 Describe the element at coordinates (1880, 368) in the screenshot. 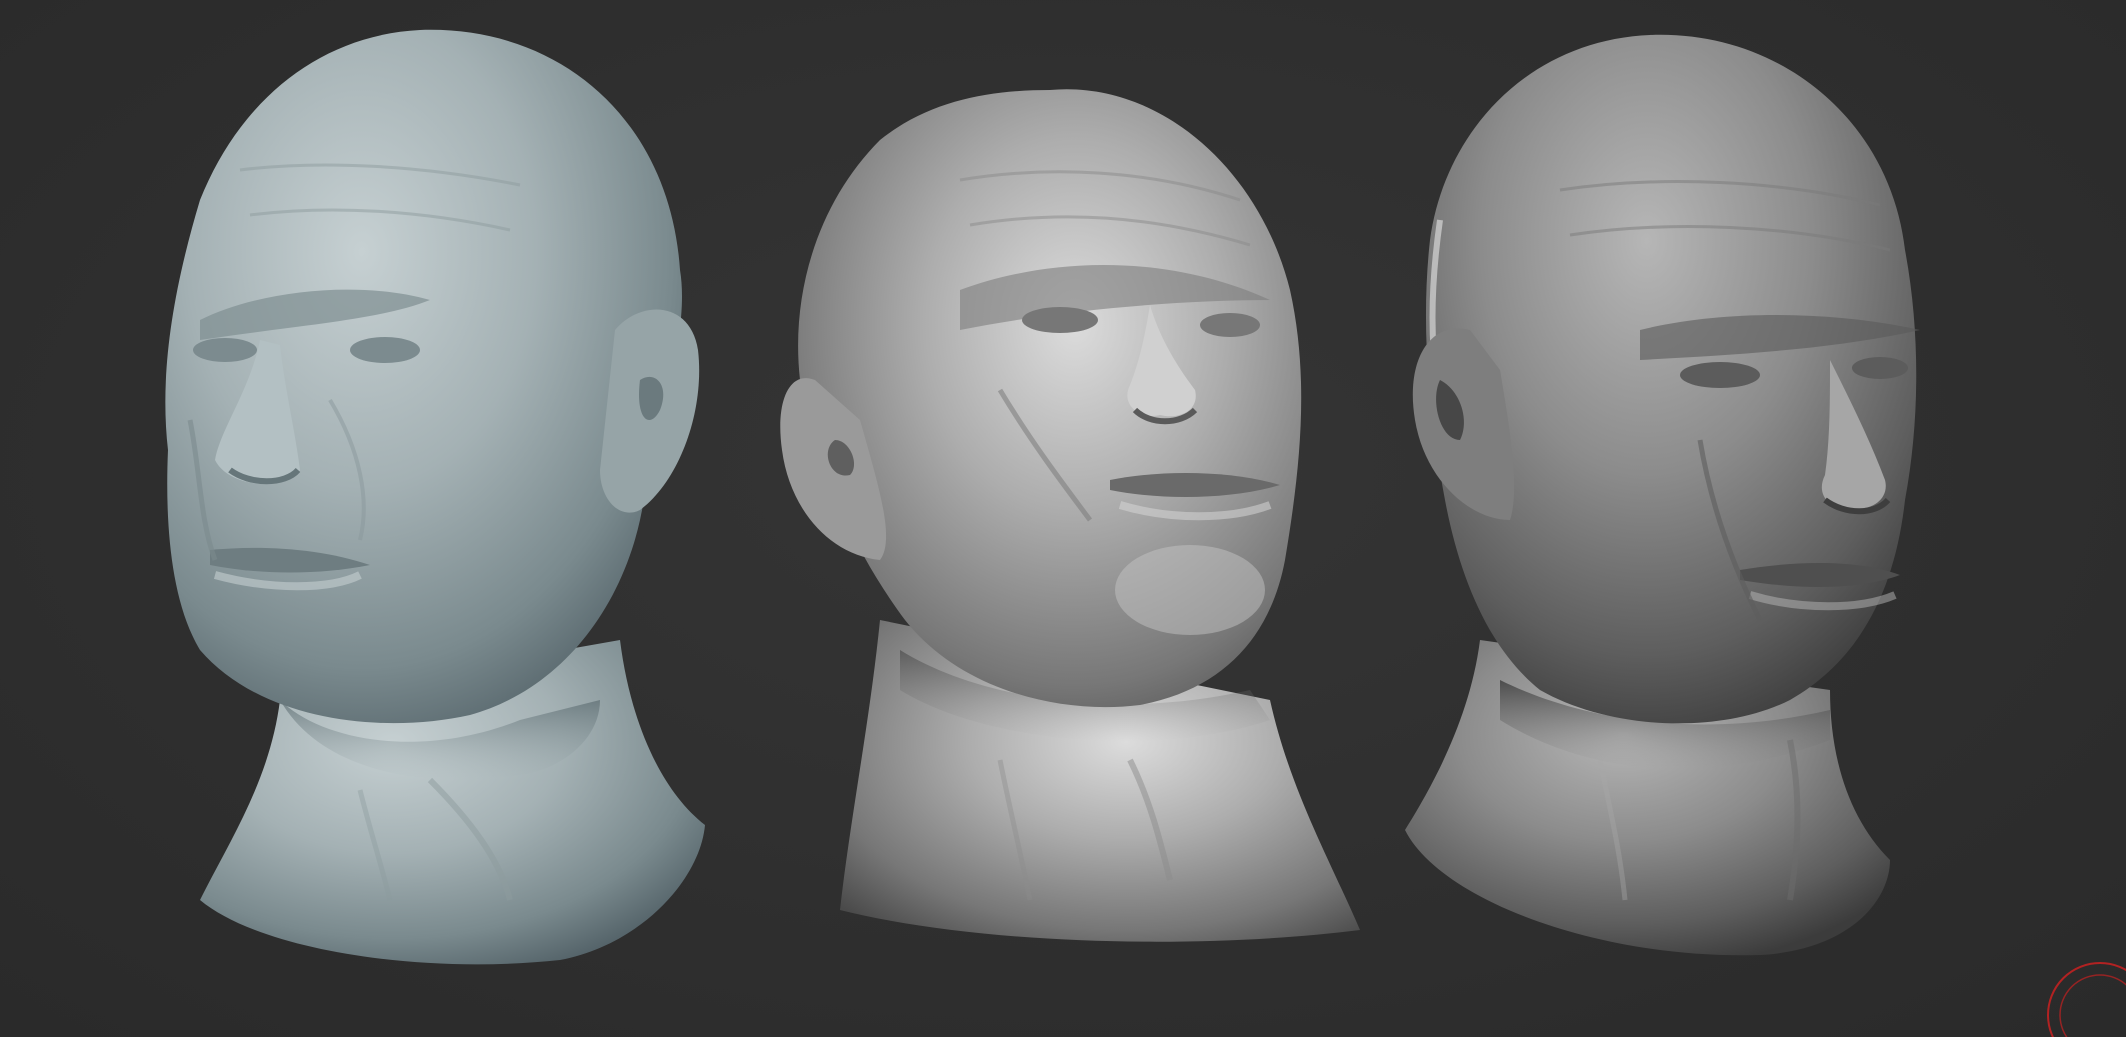

I see `head-3-eye-right` at that location.